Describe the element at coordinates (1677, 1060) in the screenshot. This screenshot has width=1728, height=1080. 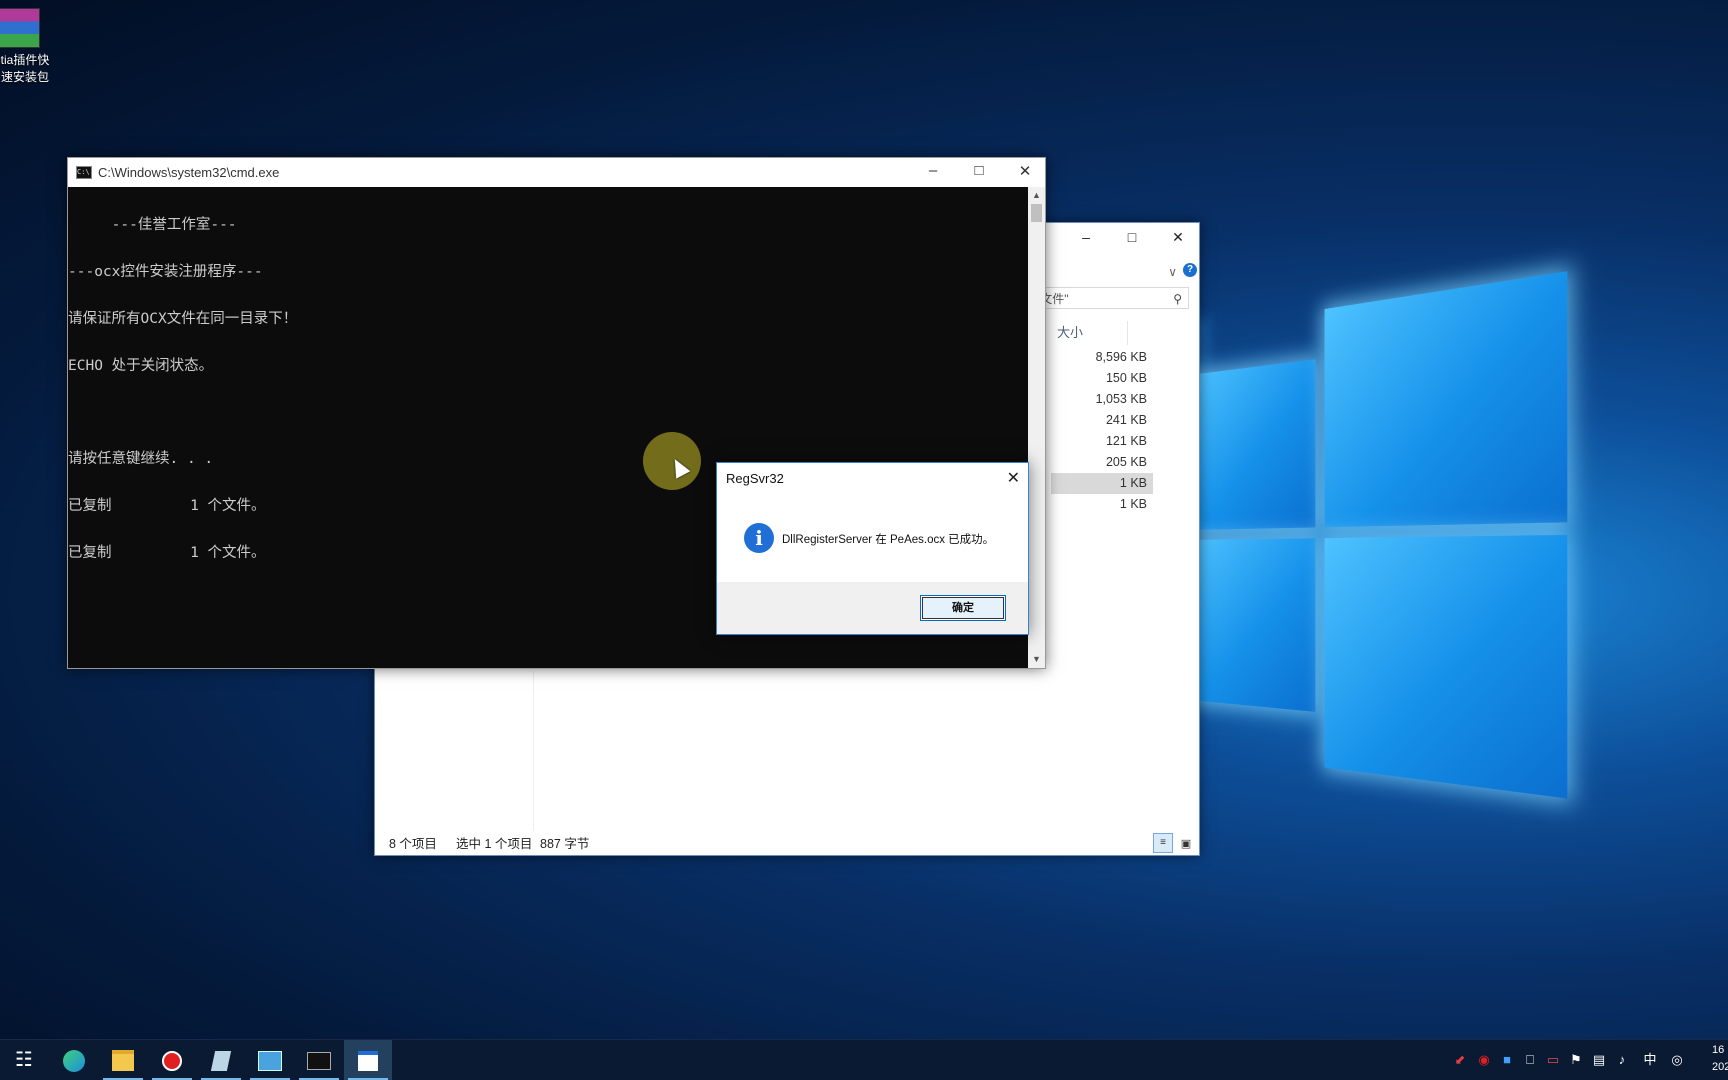
I see `search-tray-icon: ◎` at that location.